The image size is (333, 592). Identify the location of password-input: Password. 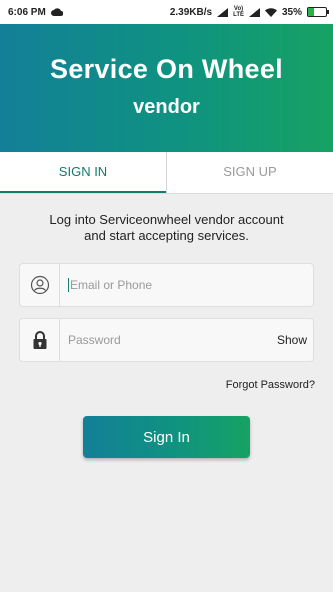
(168, 340).